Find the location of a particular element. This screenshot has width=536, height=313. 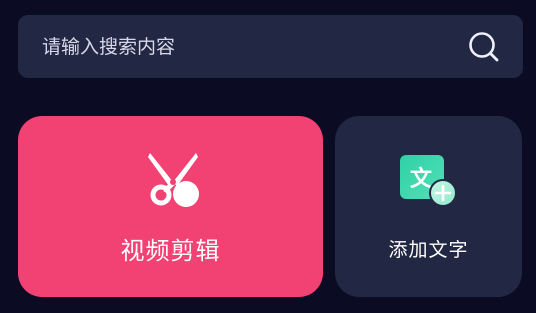

add-text-label: 添加文字 is located at coordinates (428, 250).